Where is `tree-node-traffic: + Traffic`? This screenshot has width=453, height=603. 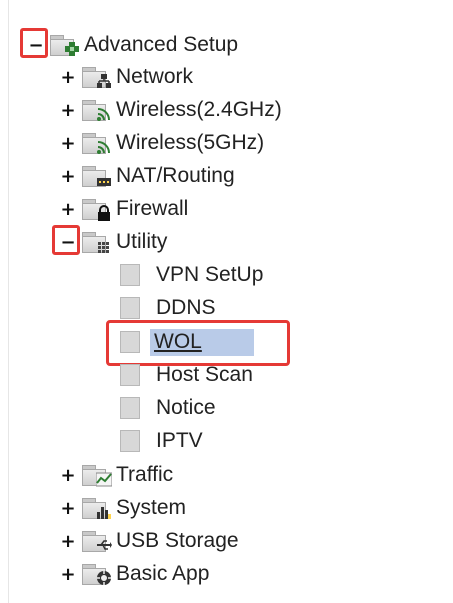
tree-node-traffic: + Traffic is located at coordinates (115, 475).